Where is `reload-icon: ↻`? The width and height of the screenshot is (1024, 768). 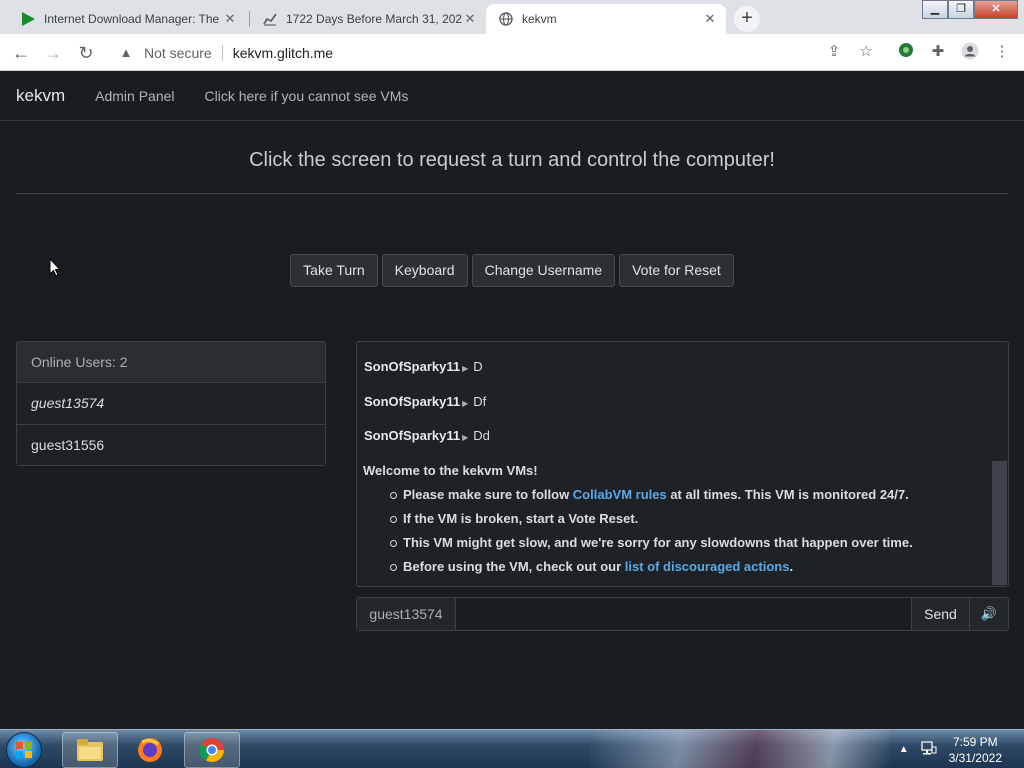
reload-icon: ↻ is located at coordinates (86, 53).